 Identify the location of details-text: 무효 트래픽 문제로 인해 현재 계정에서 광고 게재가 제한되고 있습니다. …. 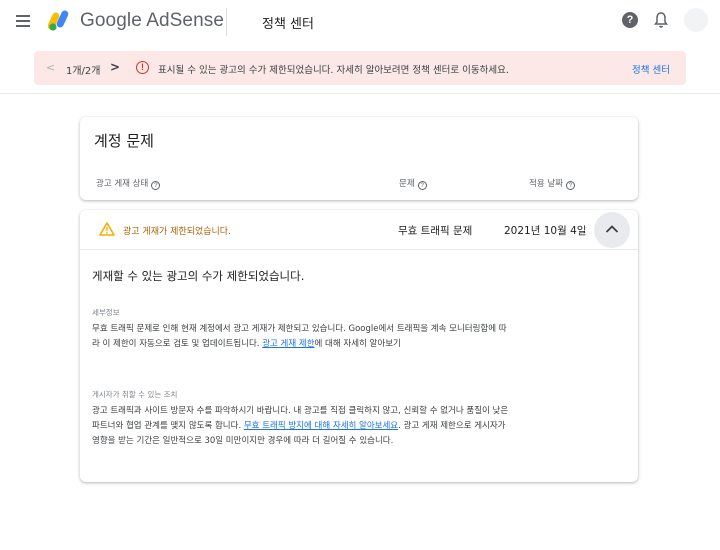
(302, 337).